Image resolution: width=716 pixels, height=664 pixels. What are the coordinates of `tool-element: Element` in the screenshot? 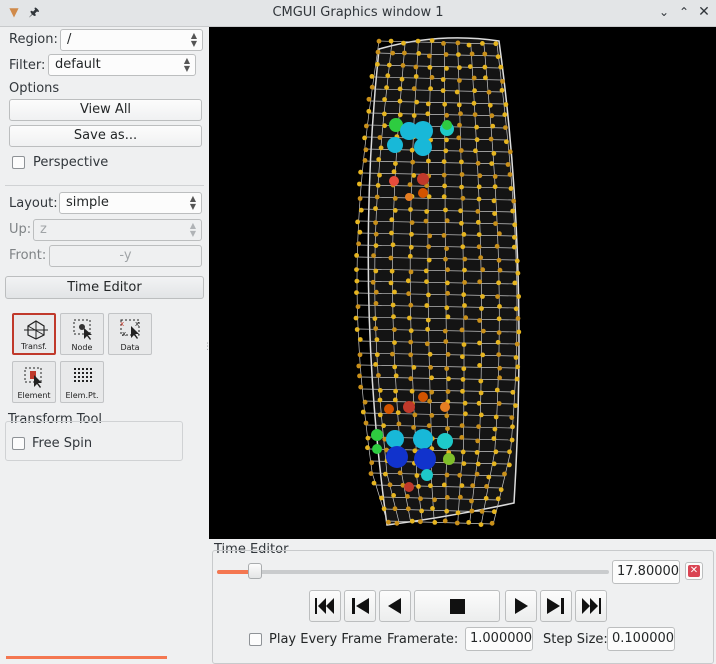 It's located at (34, 382).